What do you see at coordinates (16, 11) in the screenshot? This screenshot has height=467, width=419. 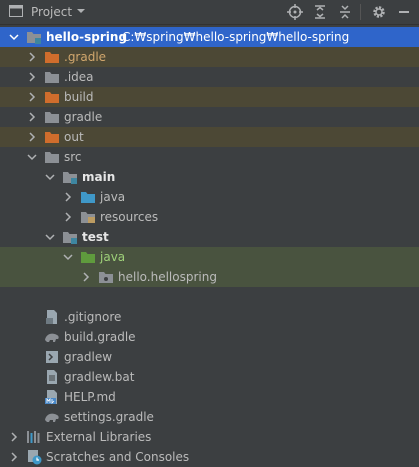 I see `project-window-icon` at bounding box center [16, 11].